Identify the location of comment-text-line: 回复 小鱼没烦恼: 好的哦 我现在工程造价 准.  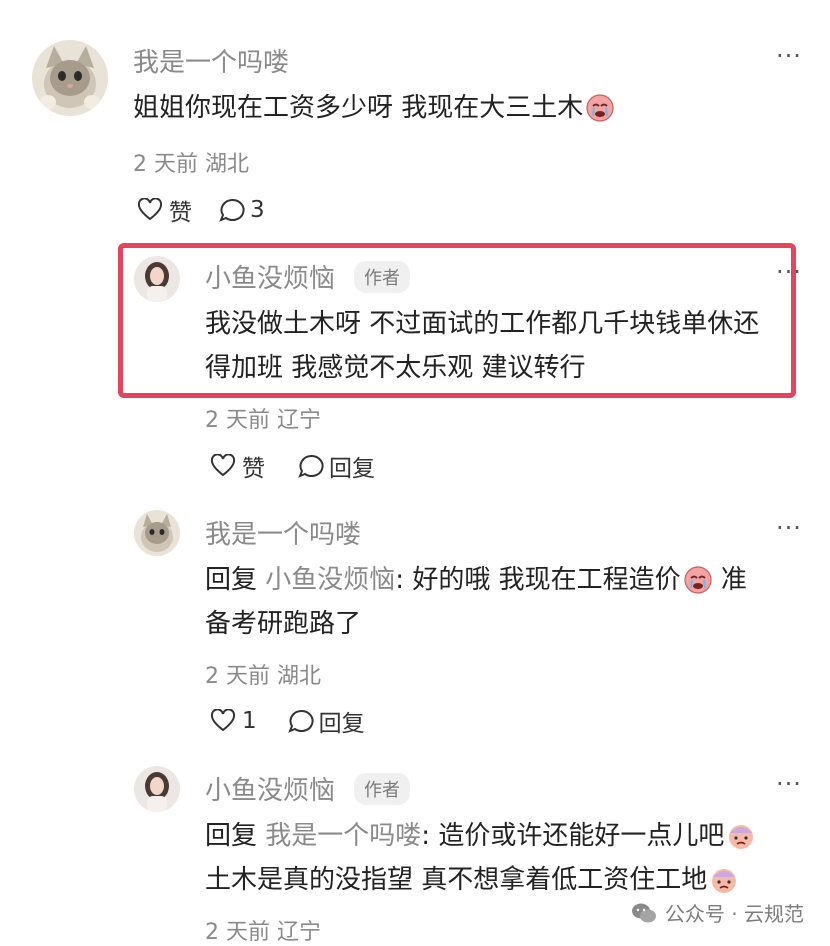
(476, 580).